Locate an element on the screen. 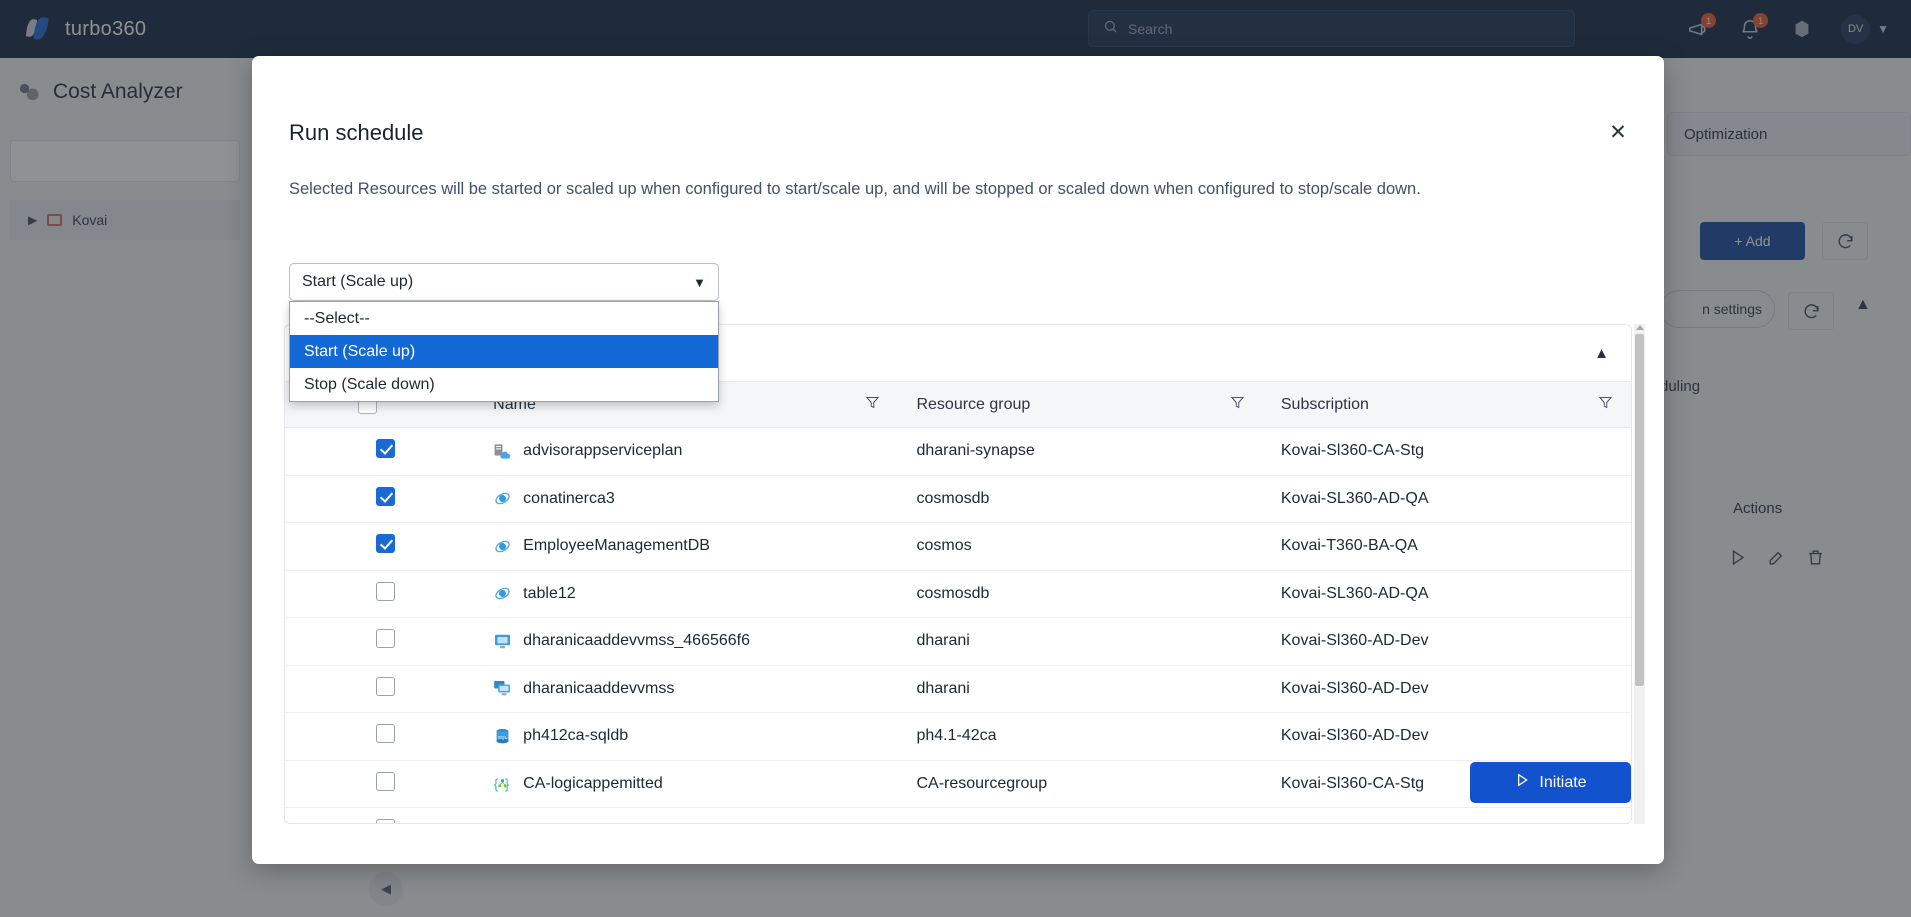 The height and width of the screenshot is (917, 1911). row-resource-group-label: Elasticpool is located at coordinates (954, 822).